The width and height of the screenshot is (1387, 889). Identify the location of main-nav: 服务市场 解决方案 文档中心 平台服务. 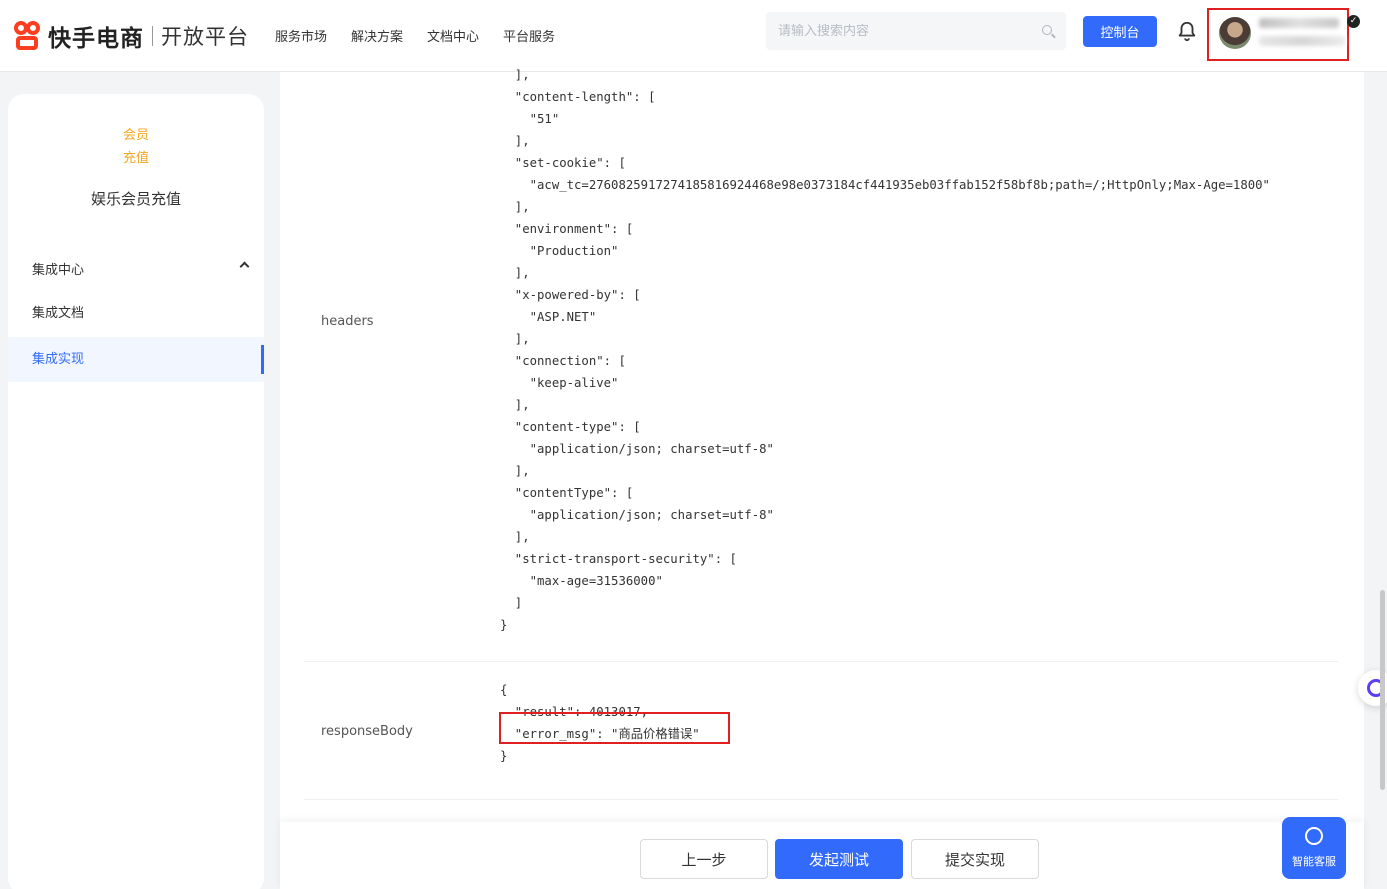
(427, 35).